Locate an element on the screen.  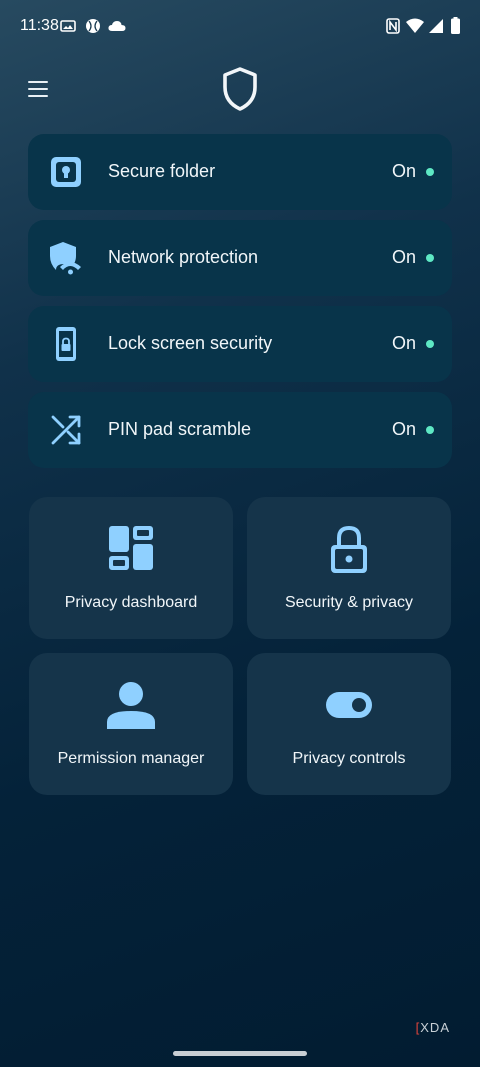
menu-icon is located at coordinates (38, 82).